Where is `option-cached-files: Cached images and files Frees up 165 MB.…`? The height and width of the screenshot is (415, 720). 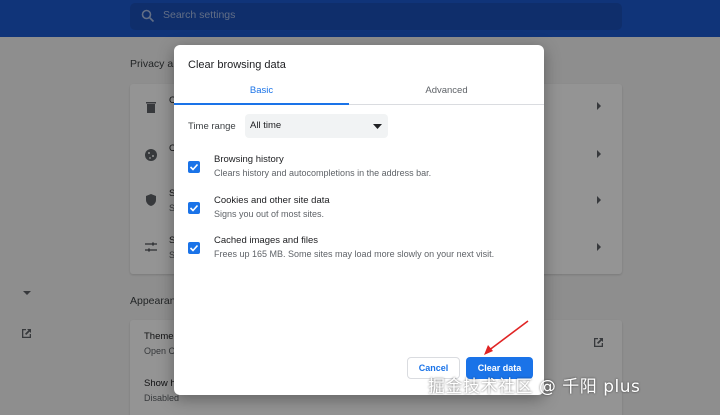 option-cached-files: Cached images and files Frees up 165 MB.… is located at coordinates (359, 253).